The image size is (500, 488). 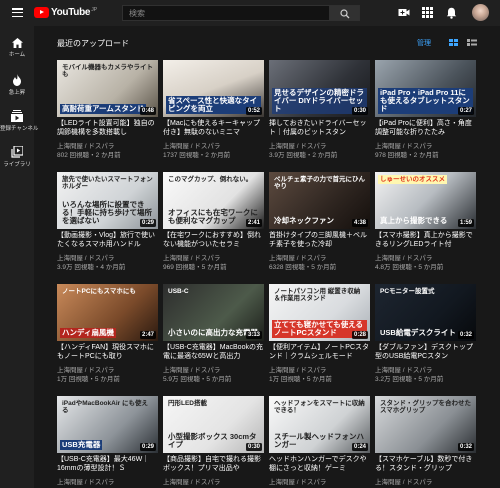 What do you see at coordinates (319, 200) in the screenshot?
I see `video-thumbnail: ペルチェ素子の力で首元にひんやり 冷却ネックファン 4:38` at bounding box center [319, 200].